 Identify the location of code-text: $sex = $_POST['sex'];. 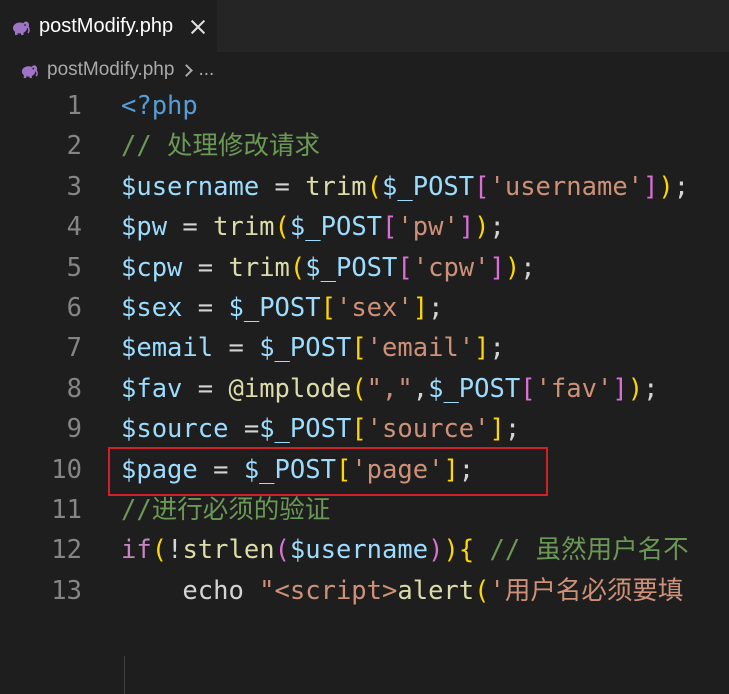
(282, 308).